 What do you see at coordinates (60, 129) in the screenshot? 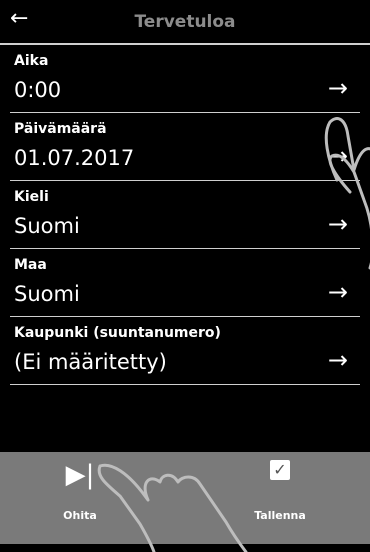
I see `setting-label: Päivämäärä` at bounding box center [60, 129].